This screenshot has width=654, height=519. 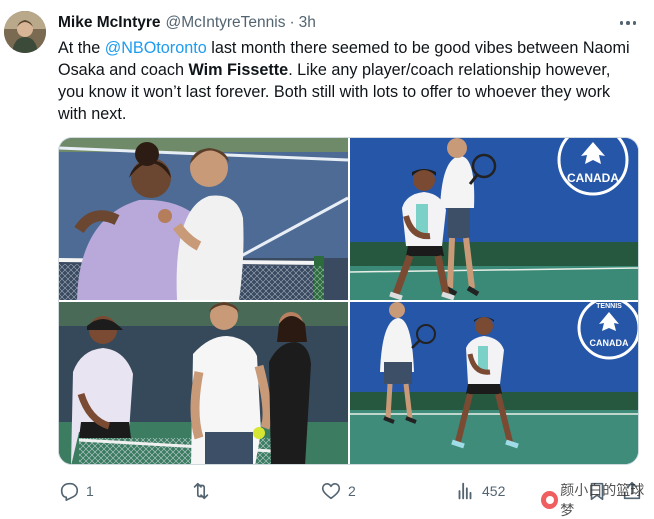 What do you see at coordinates (69, 491) in the screenshot?
I see `reply-icon` at bounding box center [69, 491].